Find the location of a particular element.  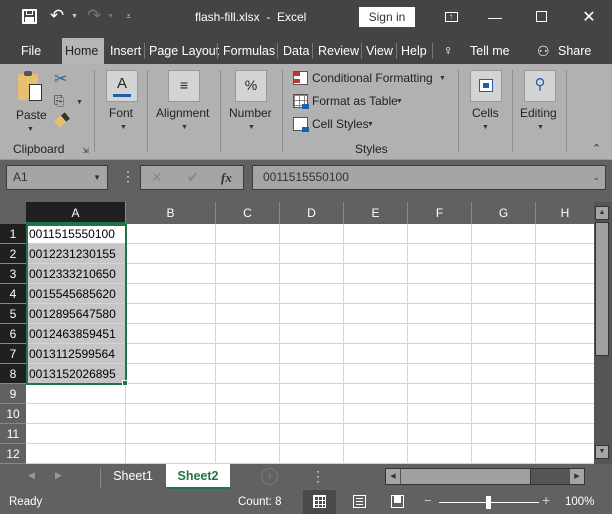

horizontal-scrollbar: ◀ ▶ is located at coordinates (485, 476).